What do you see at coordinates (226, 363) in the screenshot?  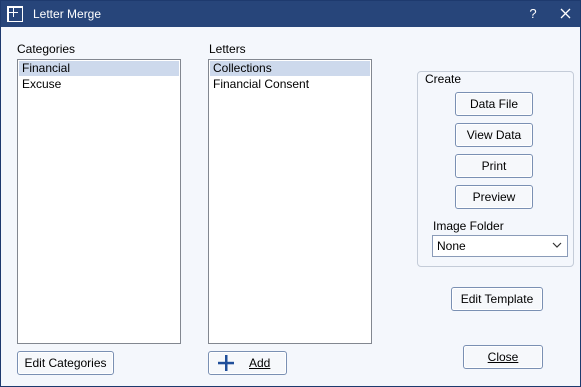 I see `plus-icon` at bounding box center [226, 363].